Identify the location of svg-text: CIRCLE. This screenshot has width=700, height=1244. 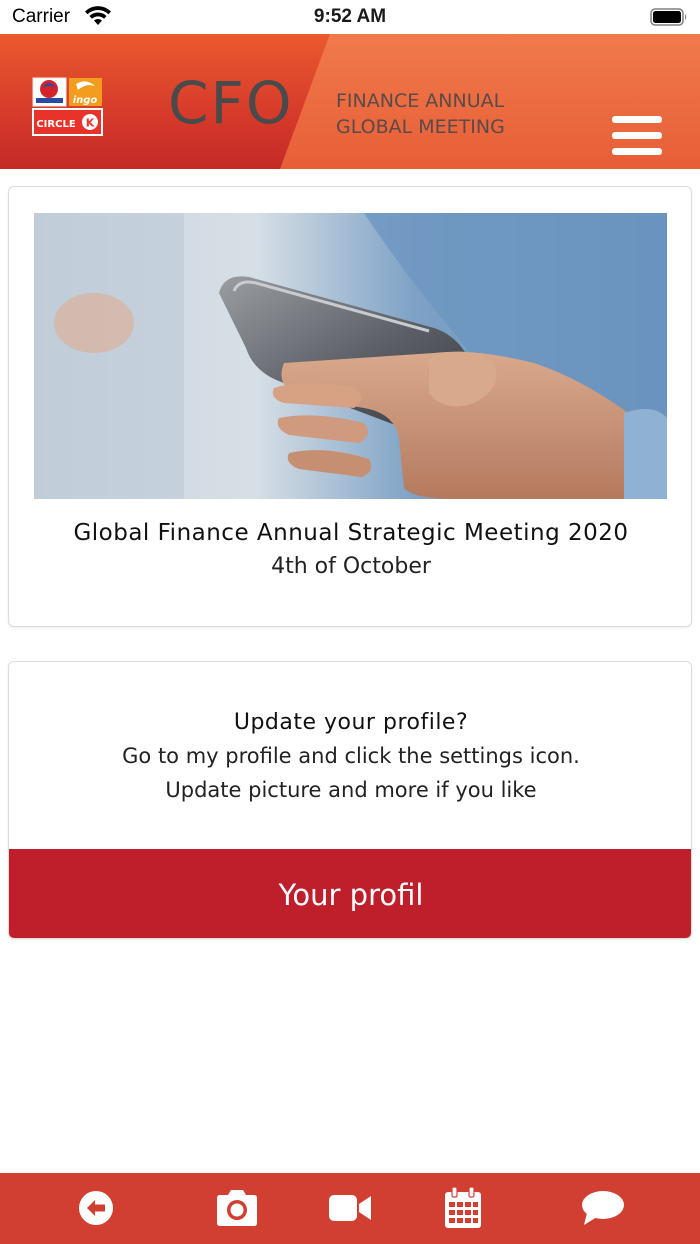
(55, 124).